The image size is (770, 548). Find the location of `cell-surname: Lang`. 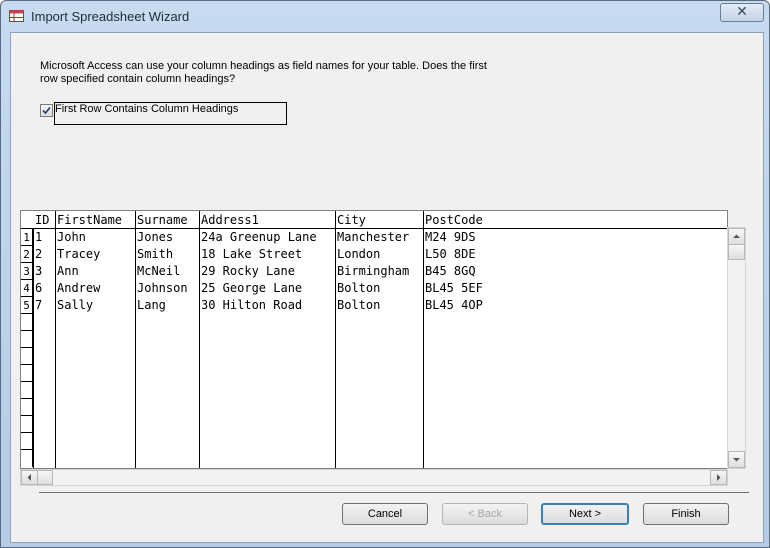

cell-surname: Lang is located at coordinates (151, 305).